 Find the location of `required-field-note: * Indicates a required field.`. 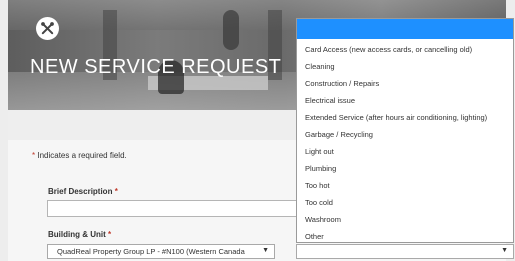

required-field-note: * Indicates a required field. is located at coordinates (79, 155).